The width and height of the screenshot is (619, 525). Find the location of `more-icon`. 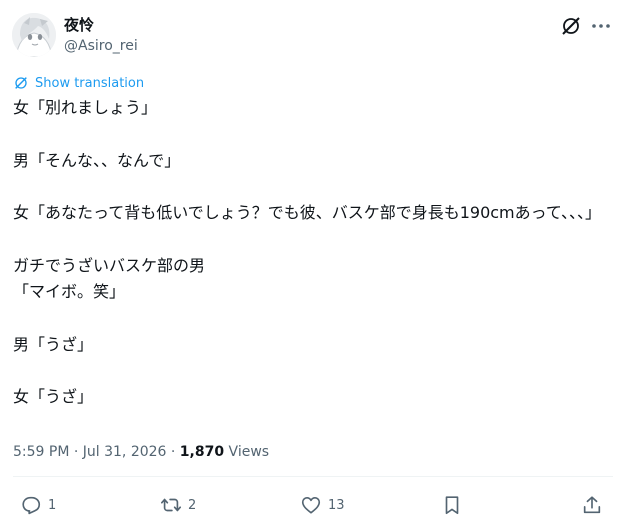

more-icon is located at coordinates (601, 26).